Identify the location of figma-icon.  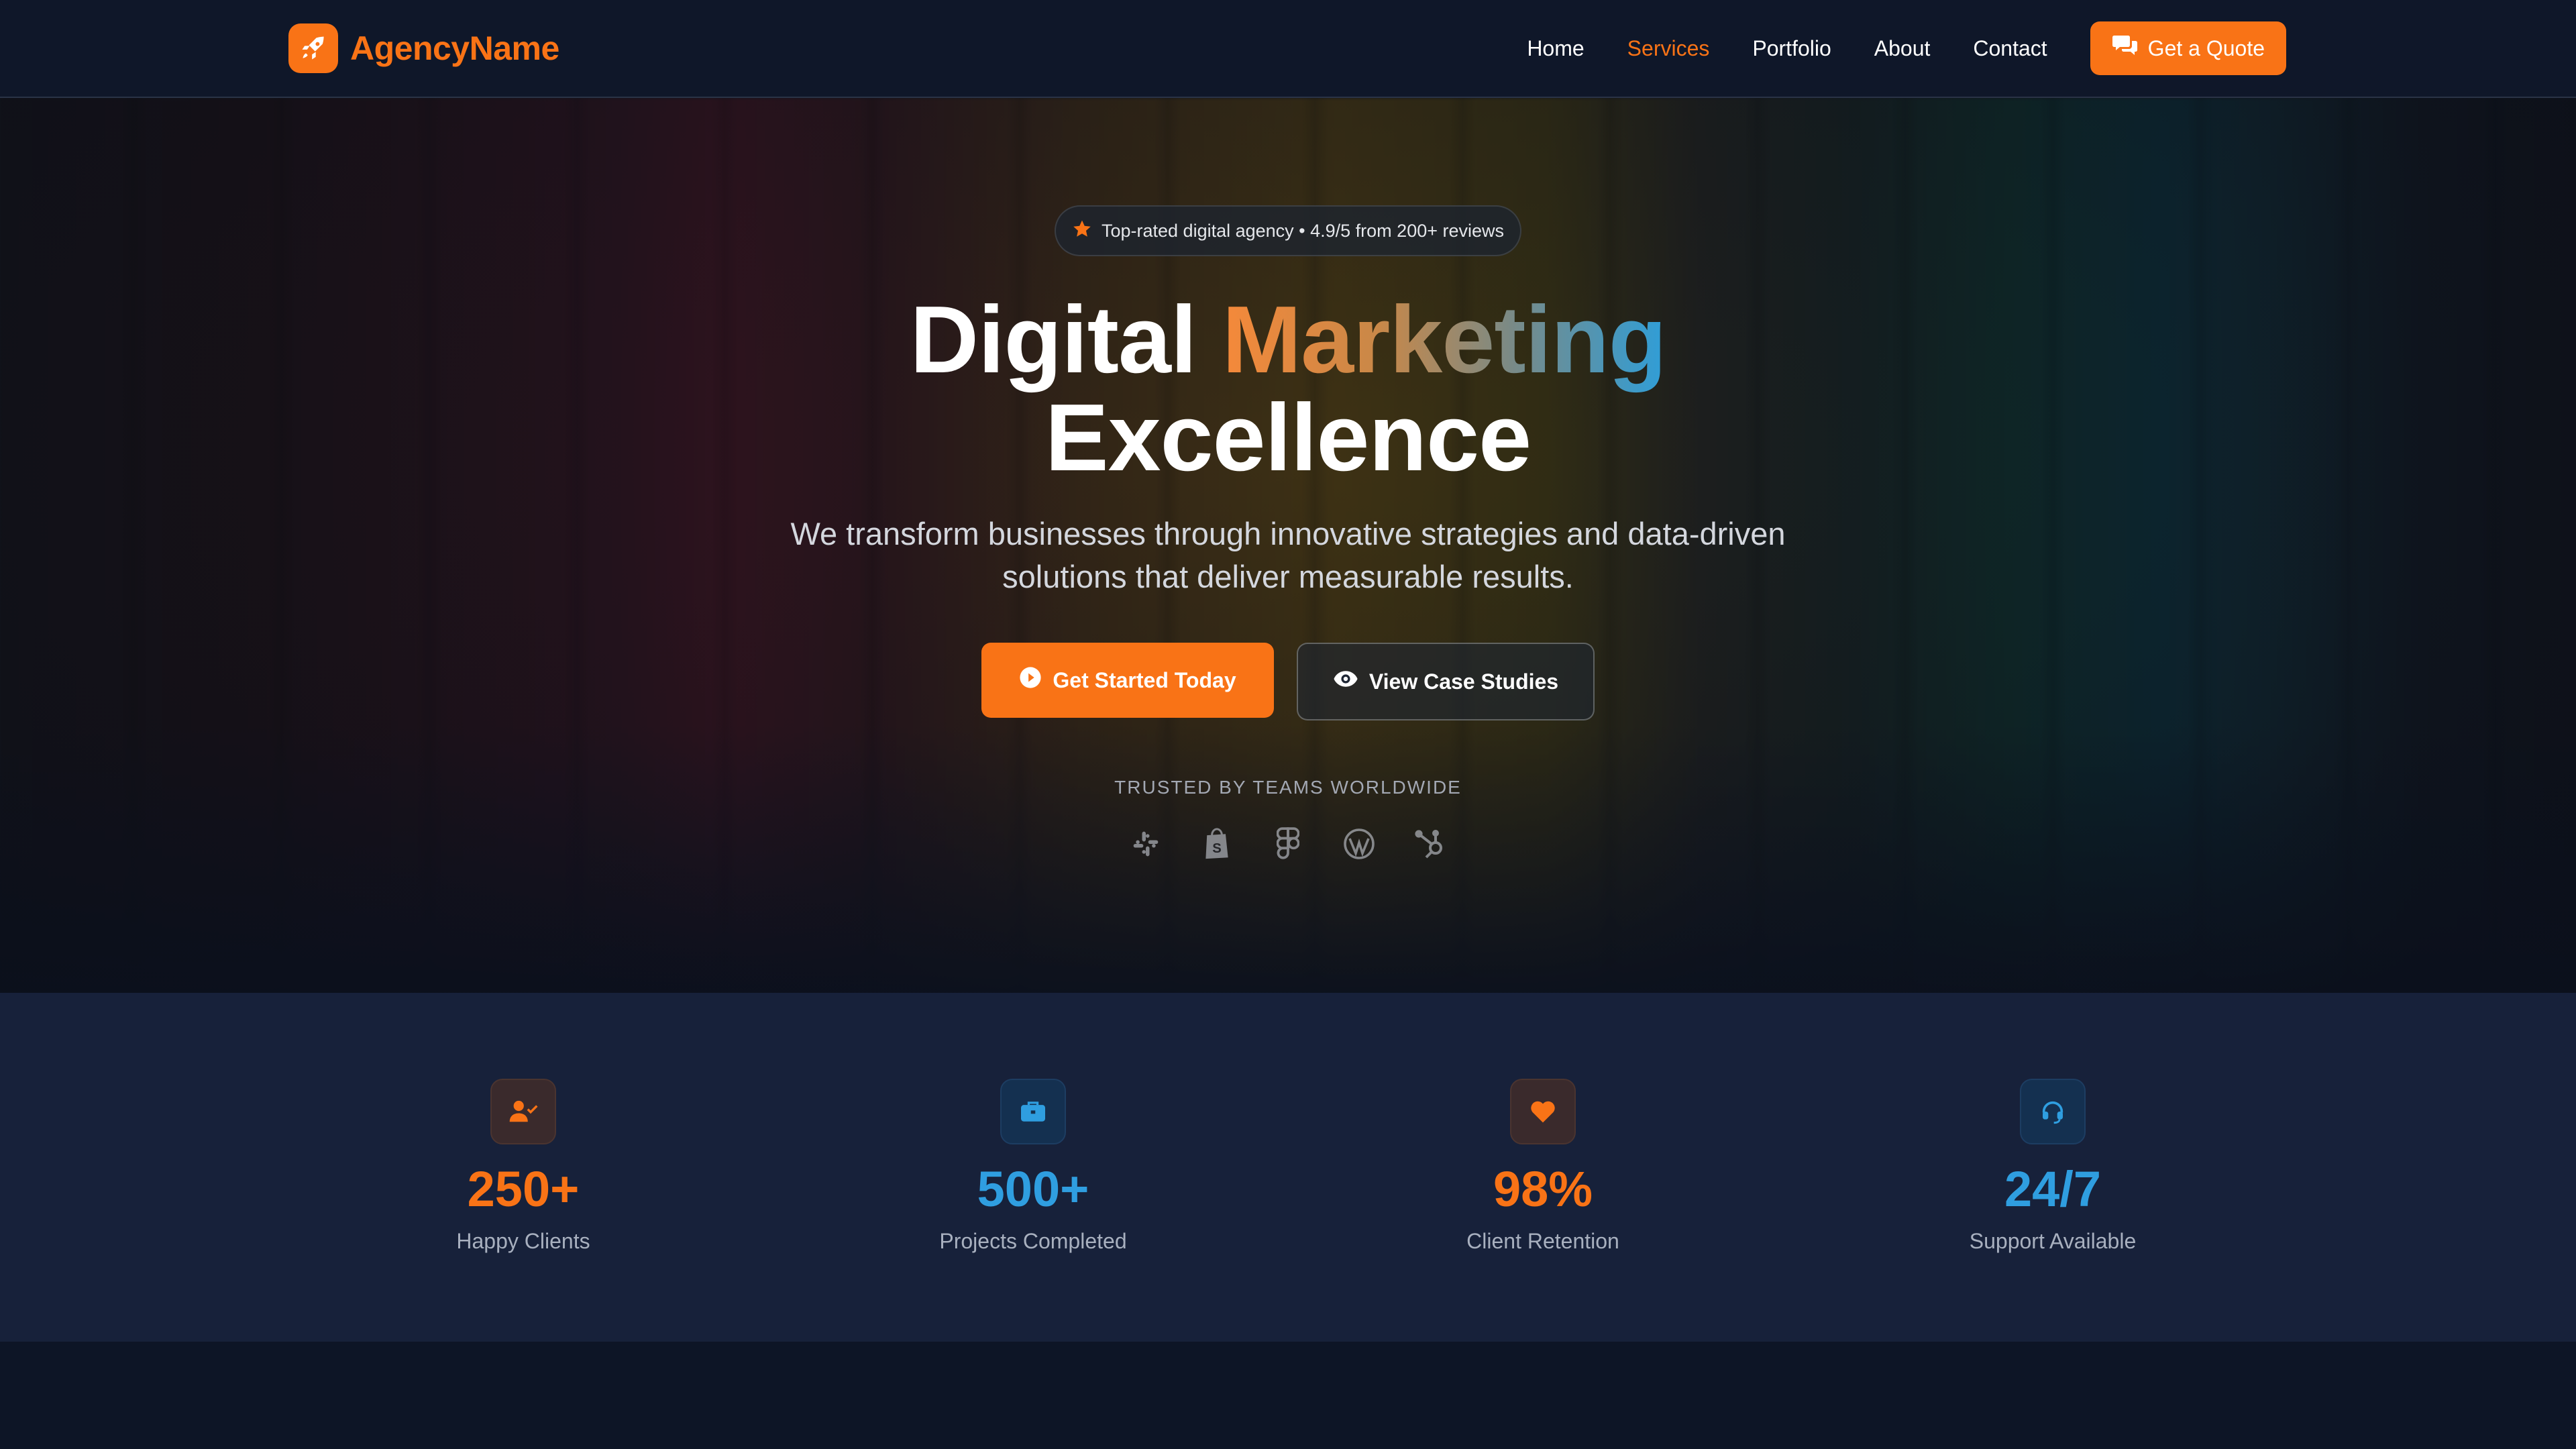
(1288, 844).